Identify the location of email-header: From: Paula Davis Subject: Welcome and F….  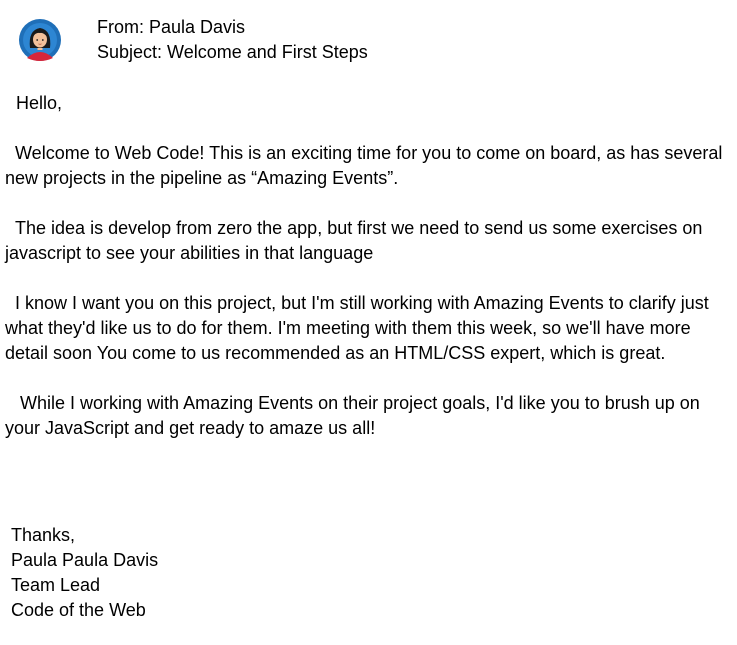
(368, 35).